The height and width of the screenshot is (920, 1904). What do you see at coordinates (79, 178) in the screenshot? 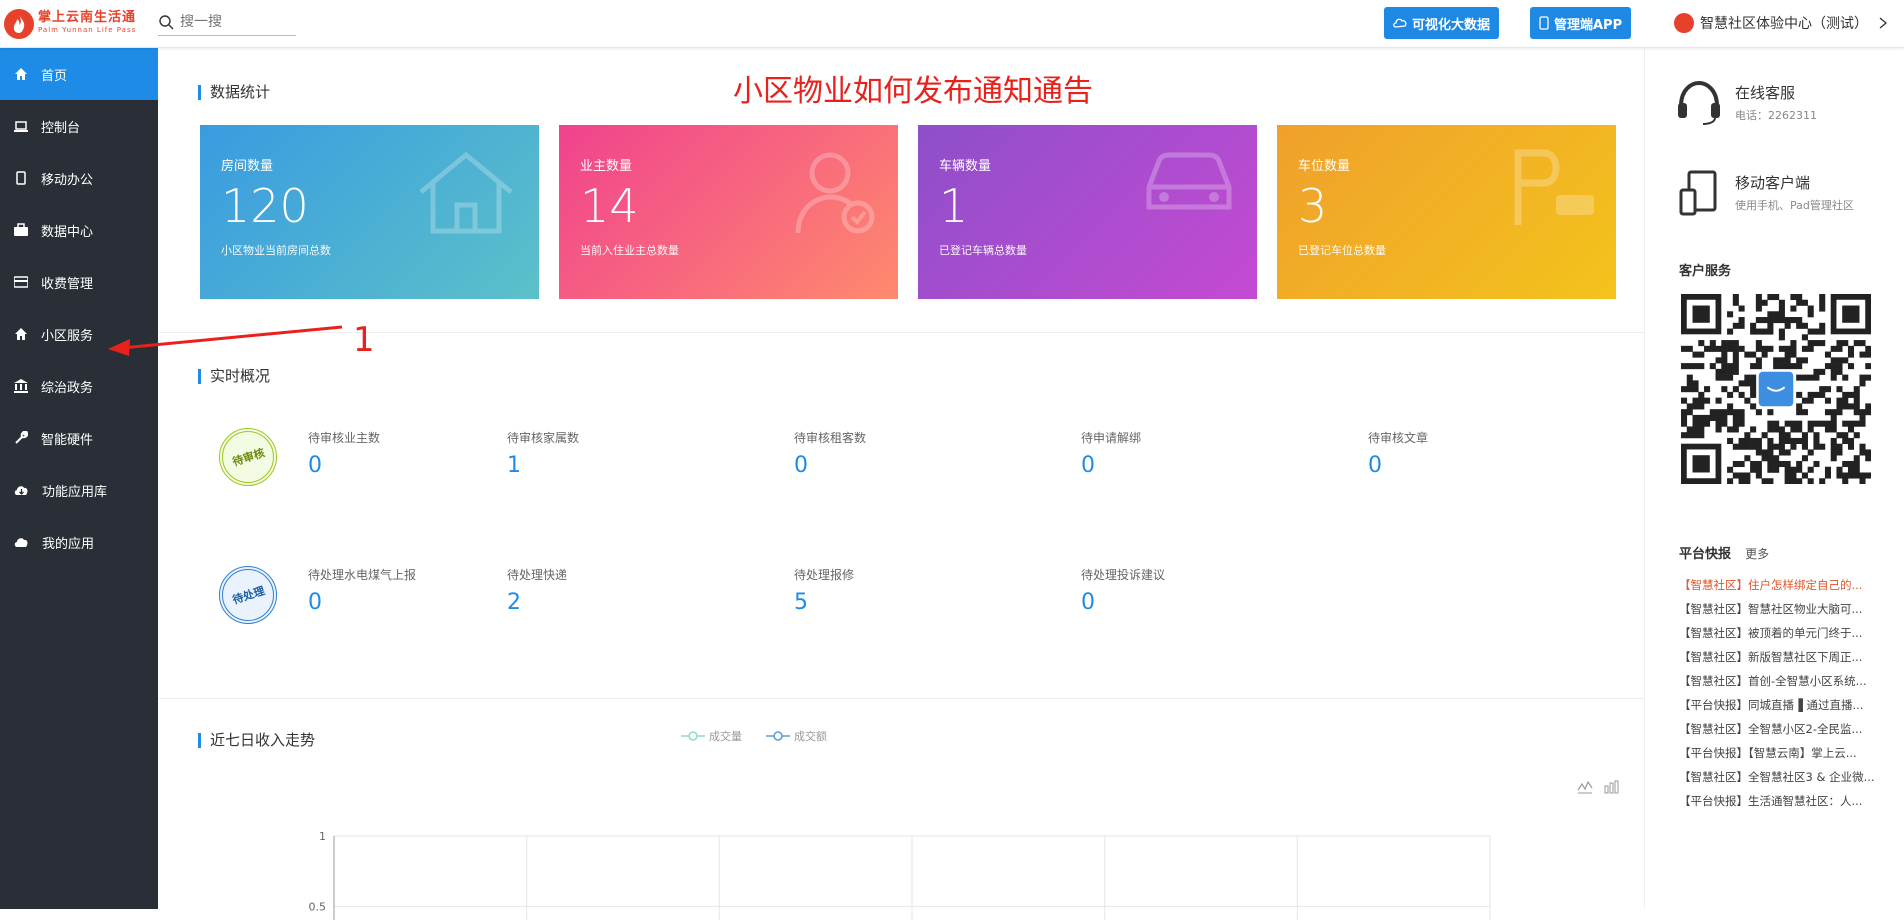
I see `sidebar-item-mobile-office: 移动办公` at bounding box center [79, 178].